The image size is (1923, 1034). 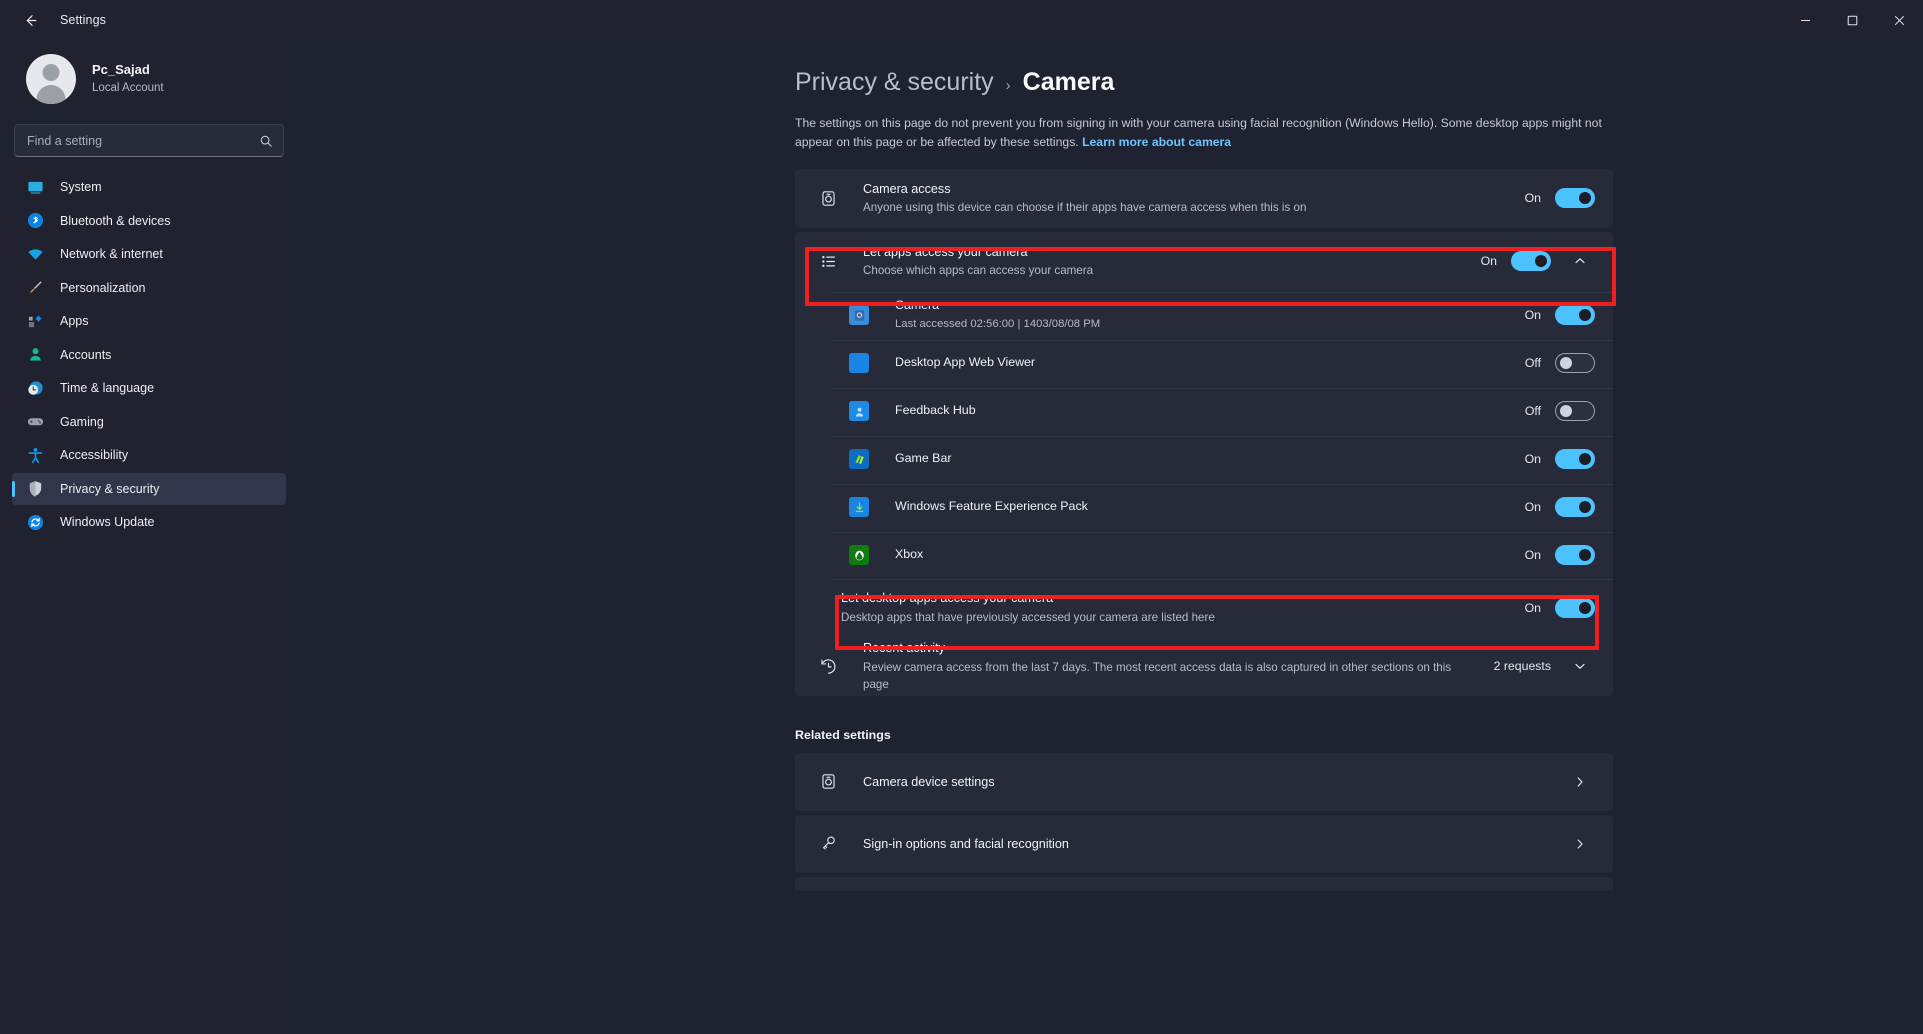 What do you see at coordinates (828, 843) in the screenshot?
I see `key-icon` at bounding box center [828, 843].